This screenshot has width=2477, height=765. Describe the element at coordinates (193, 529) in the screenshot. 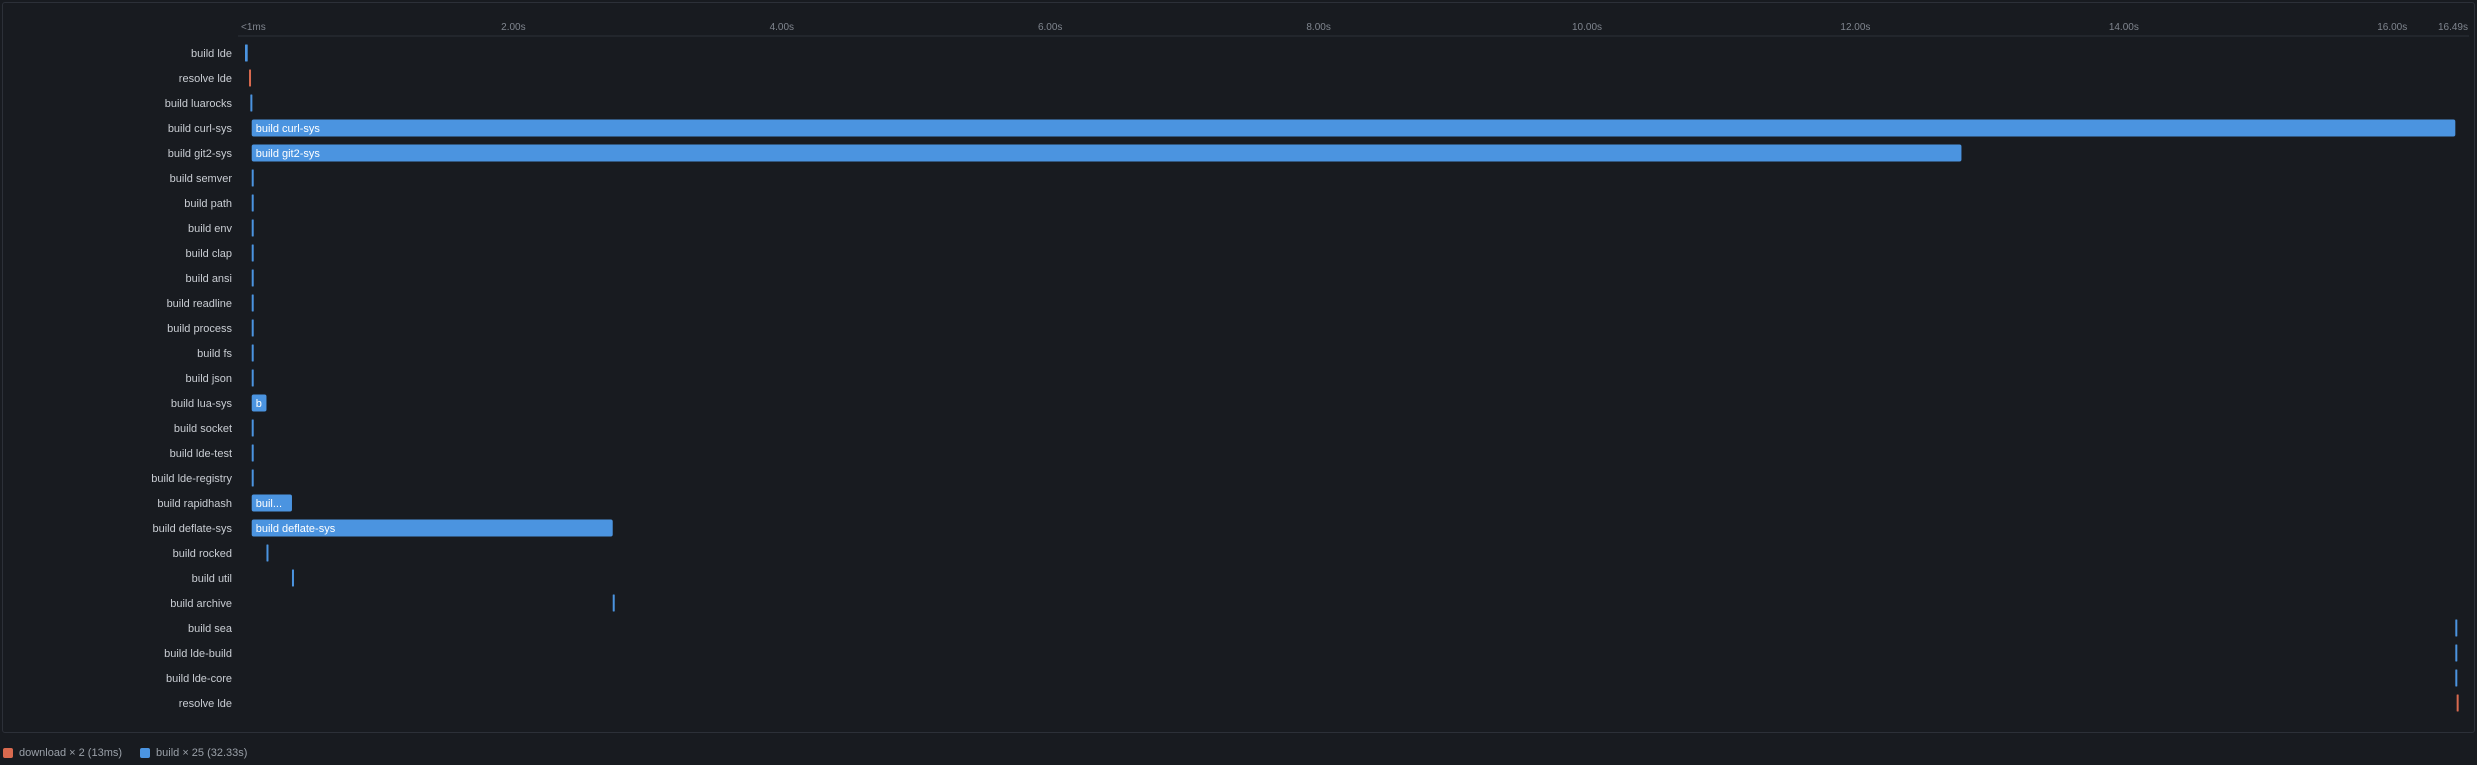

I see `row-label: build deflate-sys` at that location.